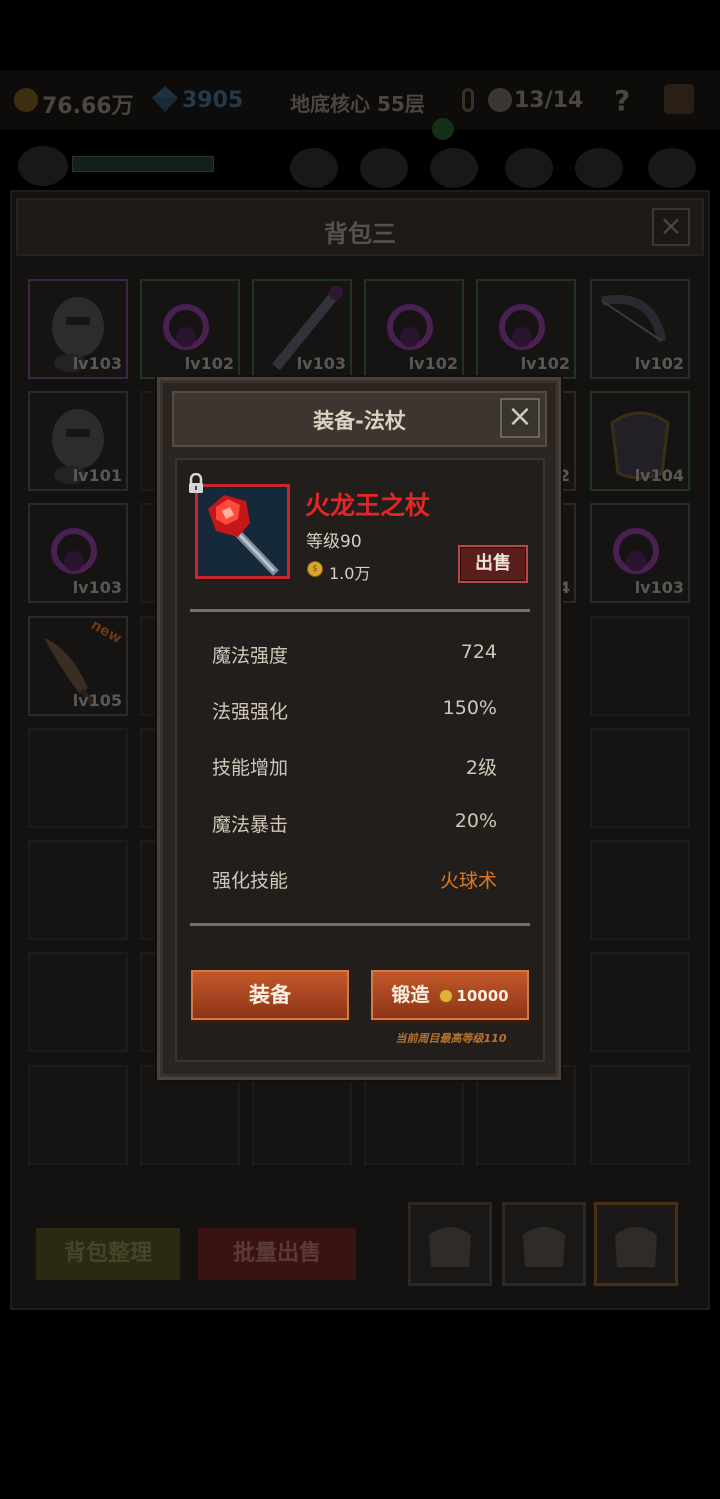  I want to click on item-icon-frame, so click(242, 531).